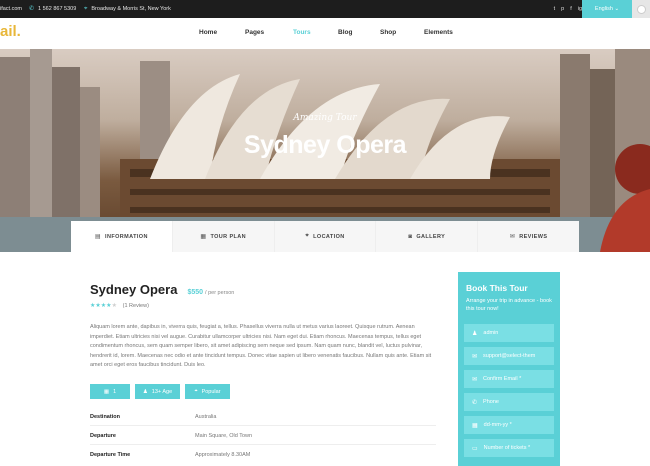 The height and width of the screenshot is (466, 650). Describe the element at coordinates (208, 32) in the screenshot. I see `nav-item-home: Home` at that location.